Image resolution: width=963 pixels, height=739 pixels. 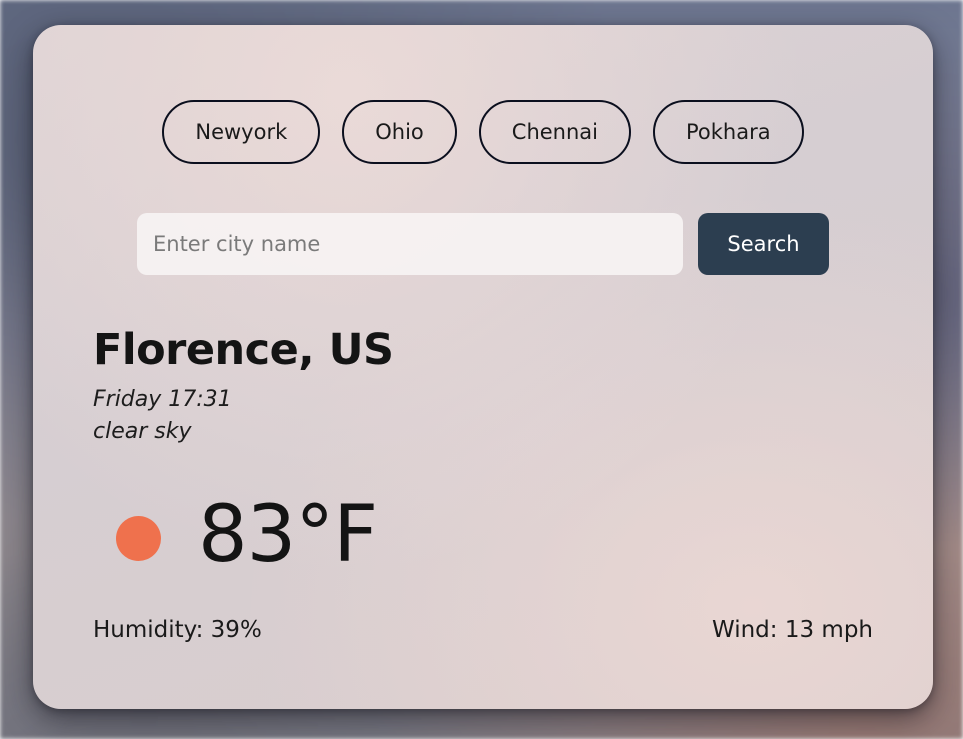 I want to click on sun-icon, so click(x=138, y=538).